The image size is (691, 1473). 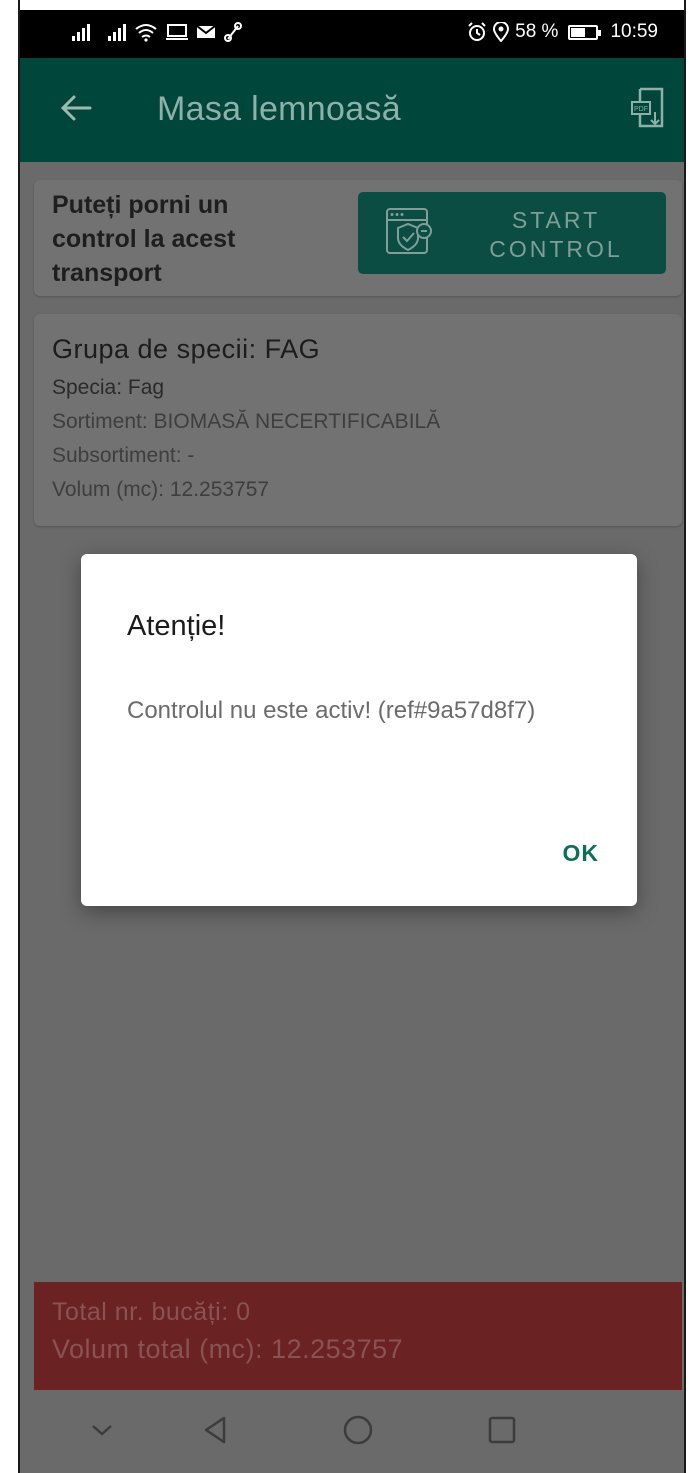 I want to click on total-pieces: Total nr. bucăți: 0, so click(x=151, y=1312).